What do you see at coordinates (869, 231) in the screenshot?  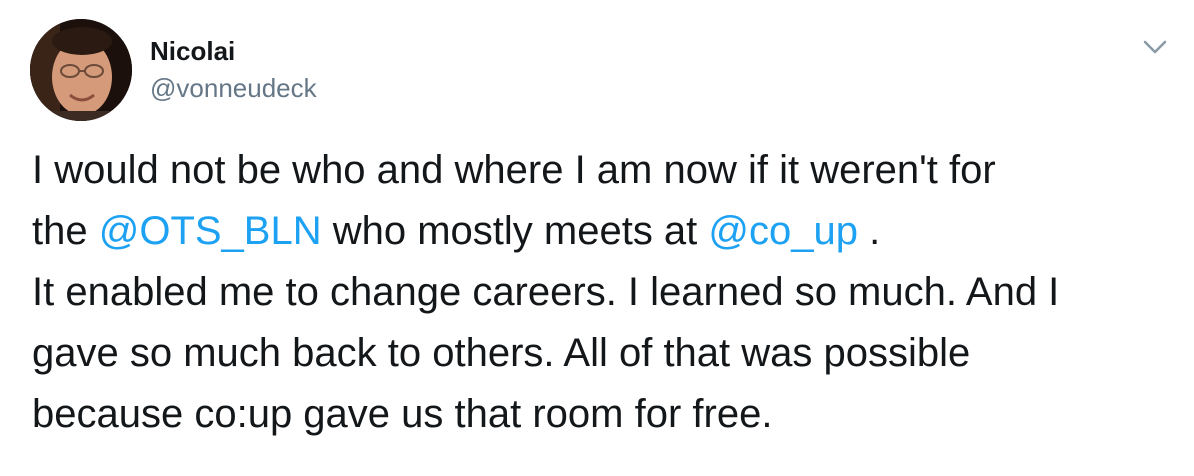 I see `tweet-text-segment: .` at bounding box center [869, 231].